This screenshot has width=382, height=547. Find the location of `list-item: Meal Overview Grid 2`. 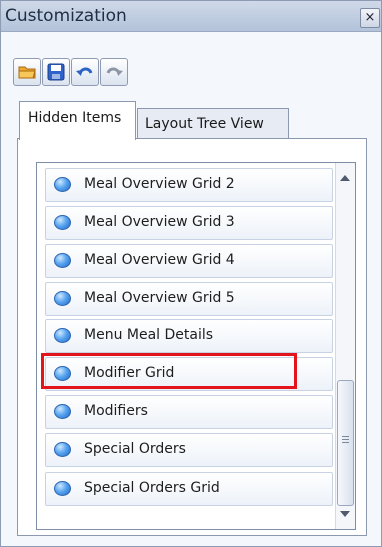

list-item: Meal Overview Grid 2 is located at coordinates (189, 185).